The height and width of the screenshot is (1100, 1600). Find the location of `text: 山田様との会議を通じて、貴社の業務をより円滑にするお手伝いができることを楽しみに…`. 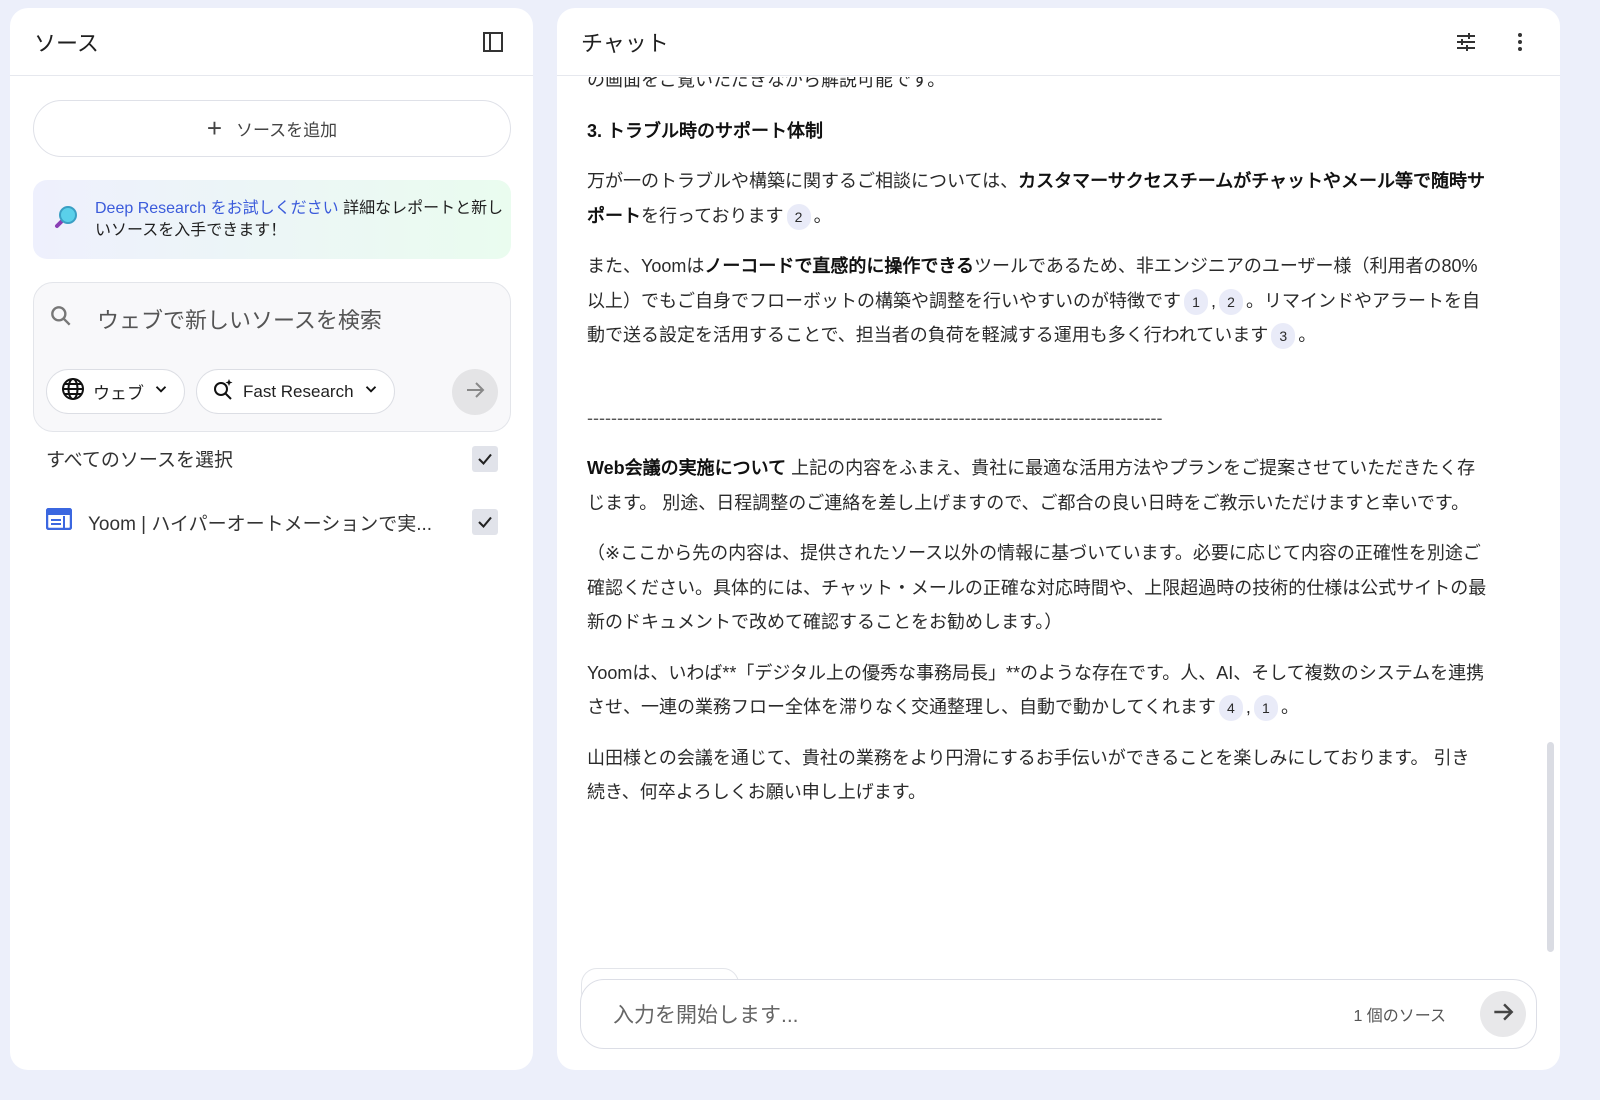

text: 山田様との会議を通じて、貴社の業務をより円滑にするお手伝いができることを楽しみに… is located at coordinates (1028, 775).